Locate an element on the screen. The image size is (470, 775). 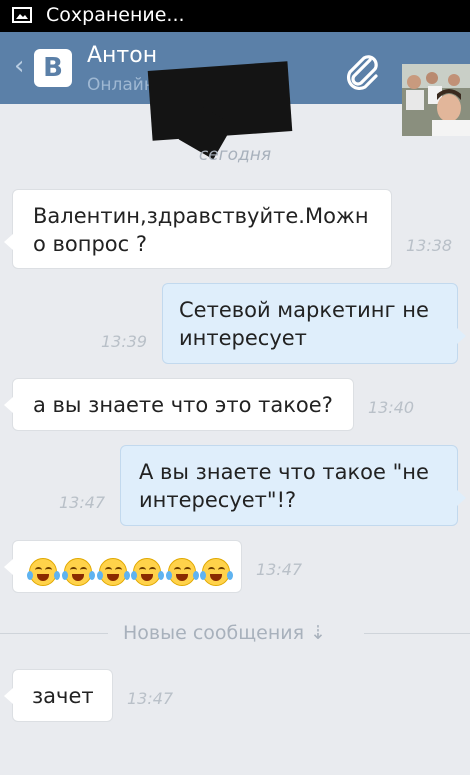
date-separator: сегодня is located at coordinates (235, 155).